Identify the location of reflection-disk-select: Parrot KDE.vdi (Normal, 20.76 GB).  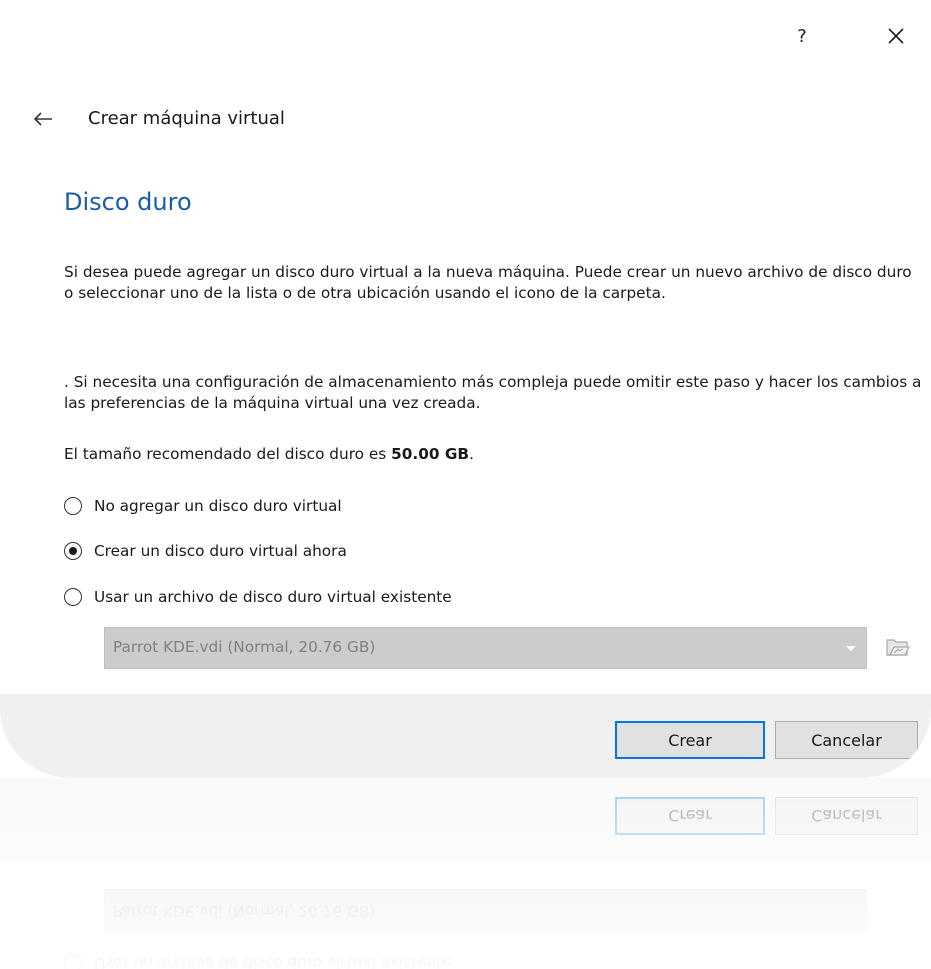
(485, 910).